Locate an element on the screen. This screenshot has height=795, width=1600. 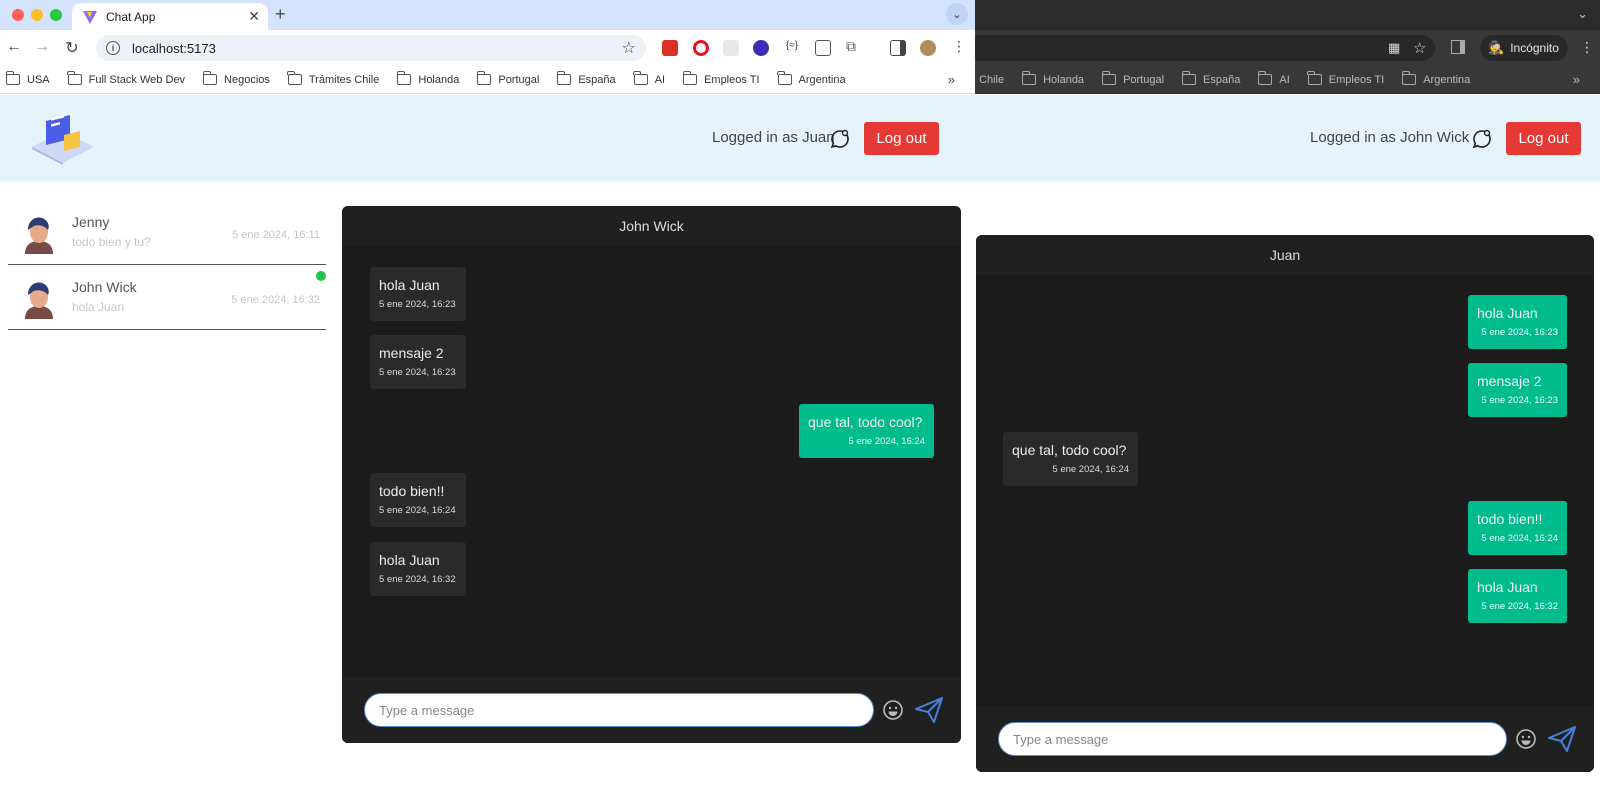
bookmark-label: Chile is located at coordinates (992, 79).